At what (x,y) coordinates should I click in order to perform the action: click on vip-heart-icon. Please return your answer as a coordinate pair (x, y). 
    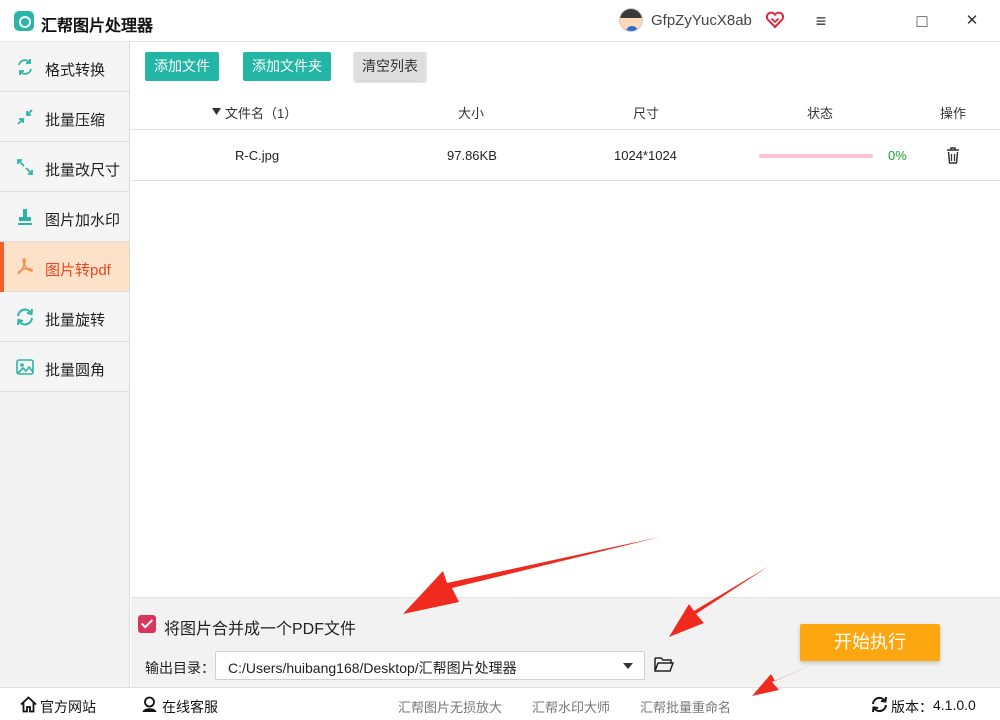
    Looking at the image, I should click on (775, 20).